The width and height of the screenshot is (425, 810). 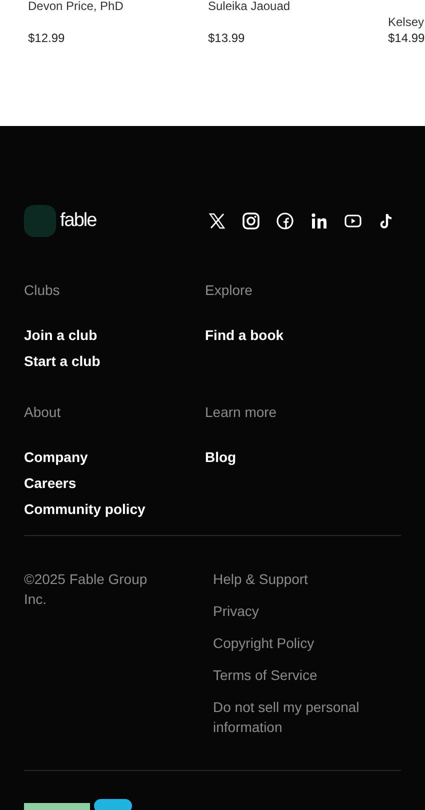 I want to click on book-author: Kelsey, so click(x=406, y=22).